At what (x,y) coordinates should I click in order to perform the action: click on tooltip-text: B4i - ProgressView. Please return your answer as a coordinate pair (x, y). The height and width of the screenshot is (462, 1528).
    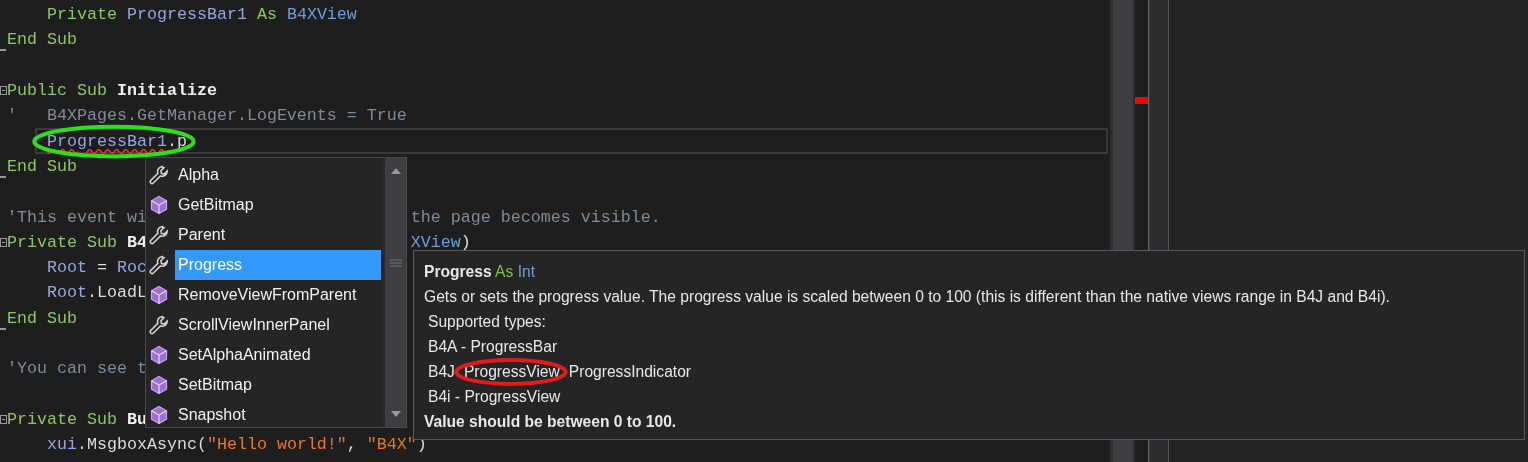
    Looking at the image, I should click on (494, 396).